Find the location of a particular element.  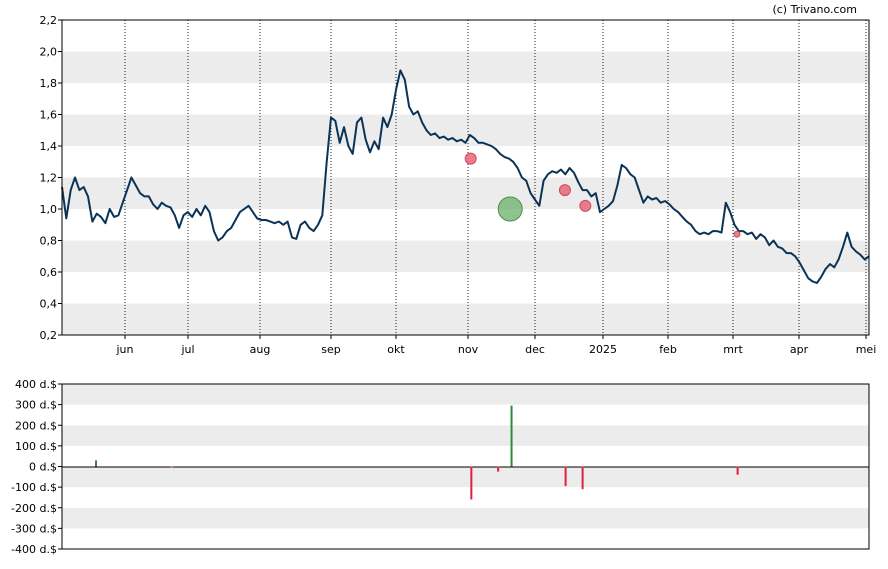

price-y-tick-label: 1,2 is located at coordinates (49, 178).